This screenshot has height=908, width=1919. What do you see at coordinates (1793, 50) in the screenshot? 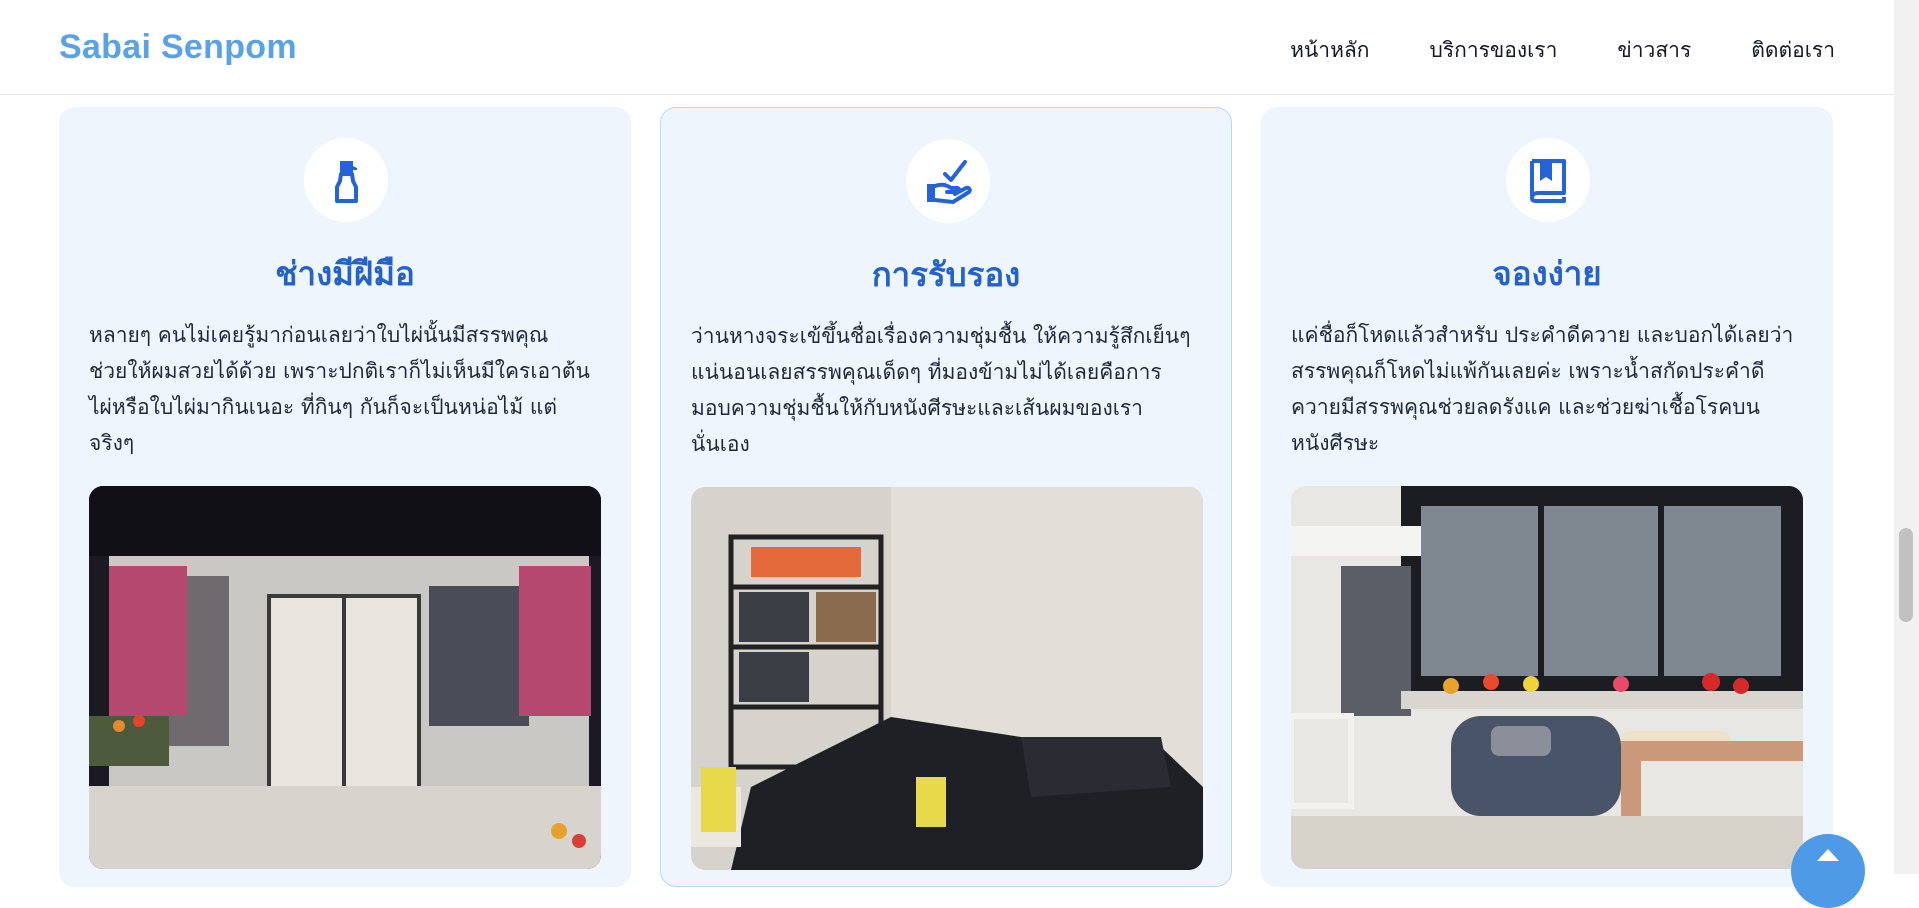
I see `nav-contact: ติดต่อเรา` at bounding box center [1793, 50].